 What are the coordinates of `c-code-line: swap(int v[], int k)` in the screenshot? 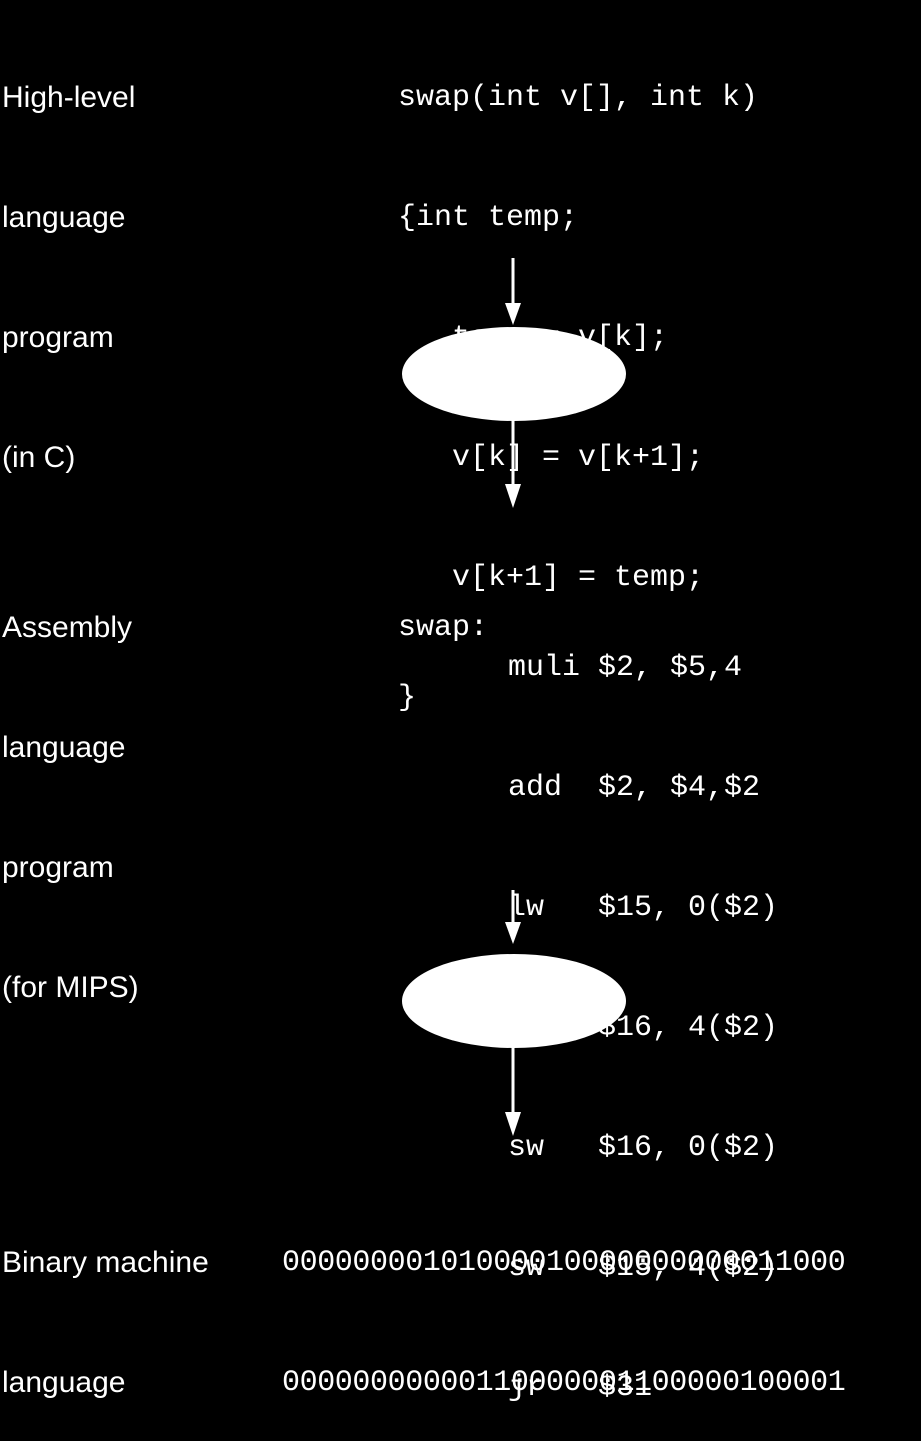 It's located at (578, 98).